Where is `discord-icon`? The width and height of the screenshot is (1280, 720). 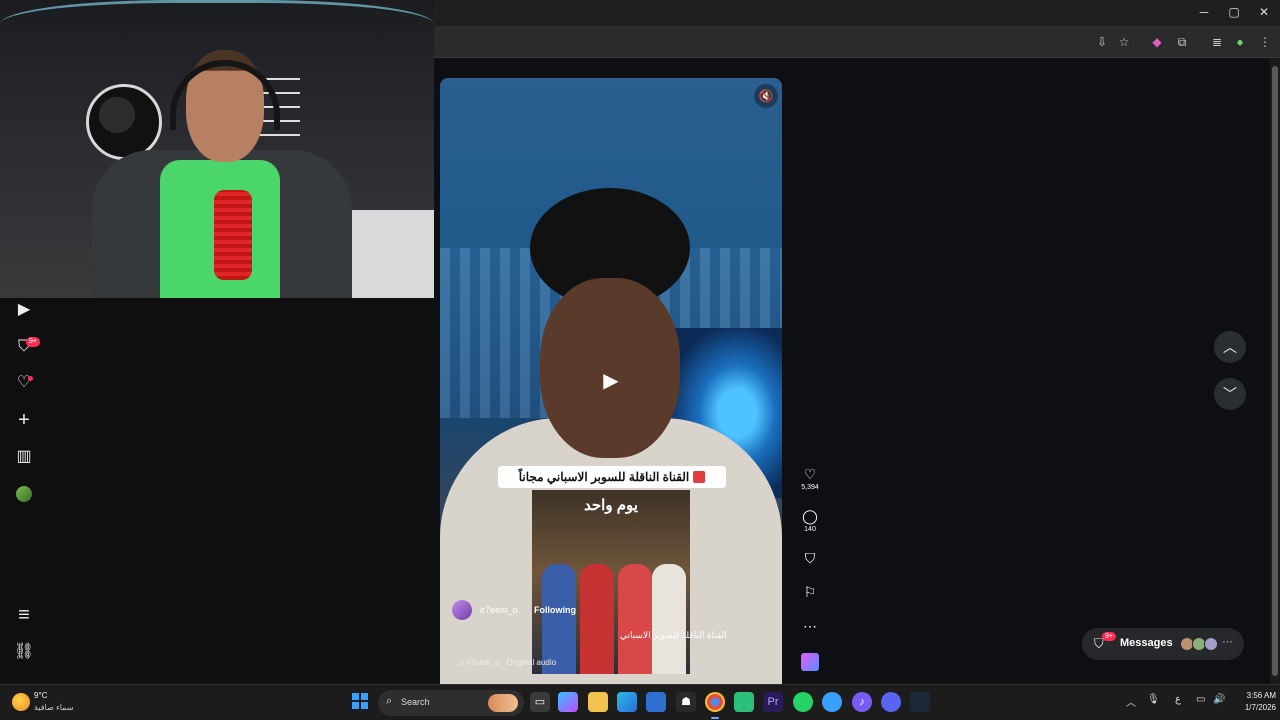 discord-icon is located at coordinates (891, 702).